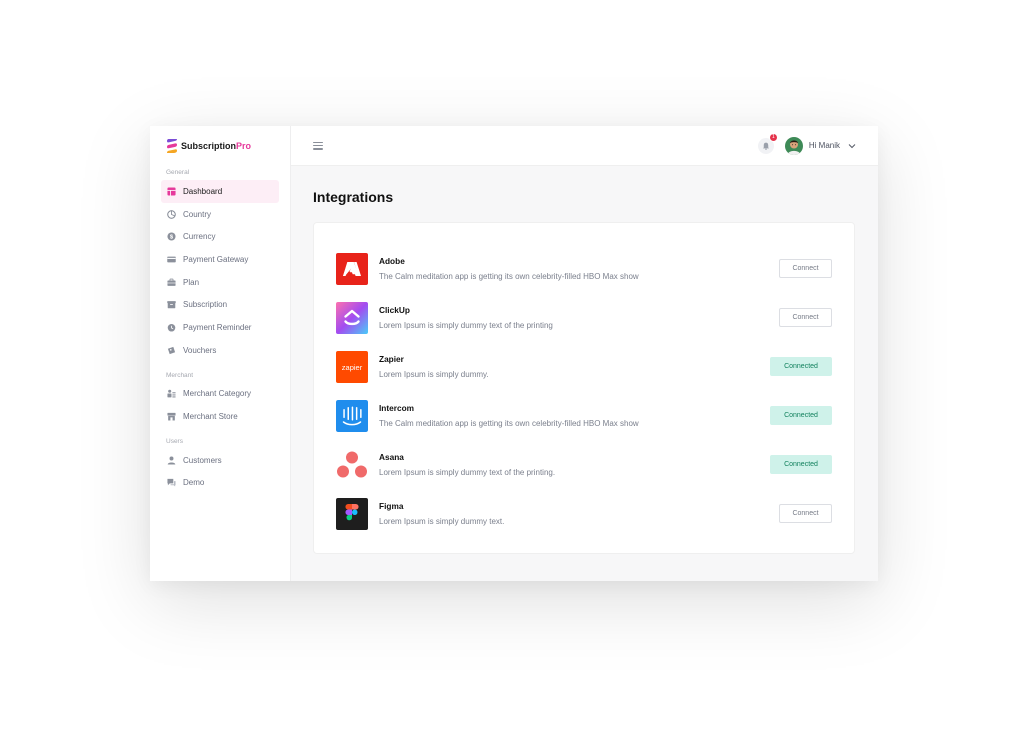  Describe the element at coordinates (353, 197) in the screenshot. I see `page-title: Integrations` at that location.